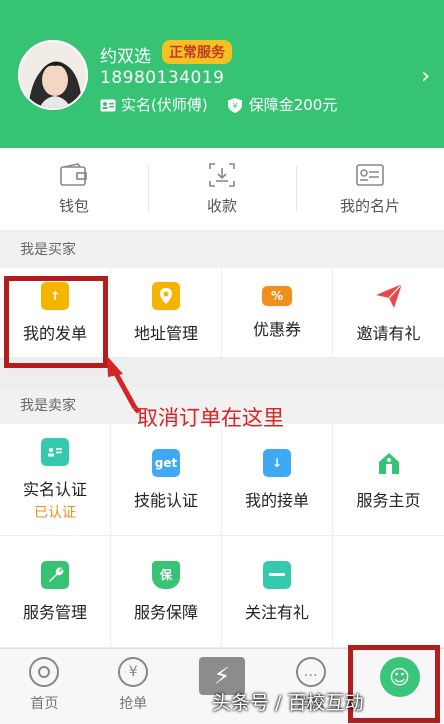 This screenshot has width=444, height=724. I want to click on follow-gift-button: 关注有礼, so click(277, 592).